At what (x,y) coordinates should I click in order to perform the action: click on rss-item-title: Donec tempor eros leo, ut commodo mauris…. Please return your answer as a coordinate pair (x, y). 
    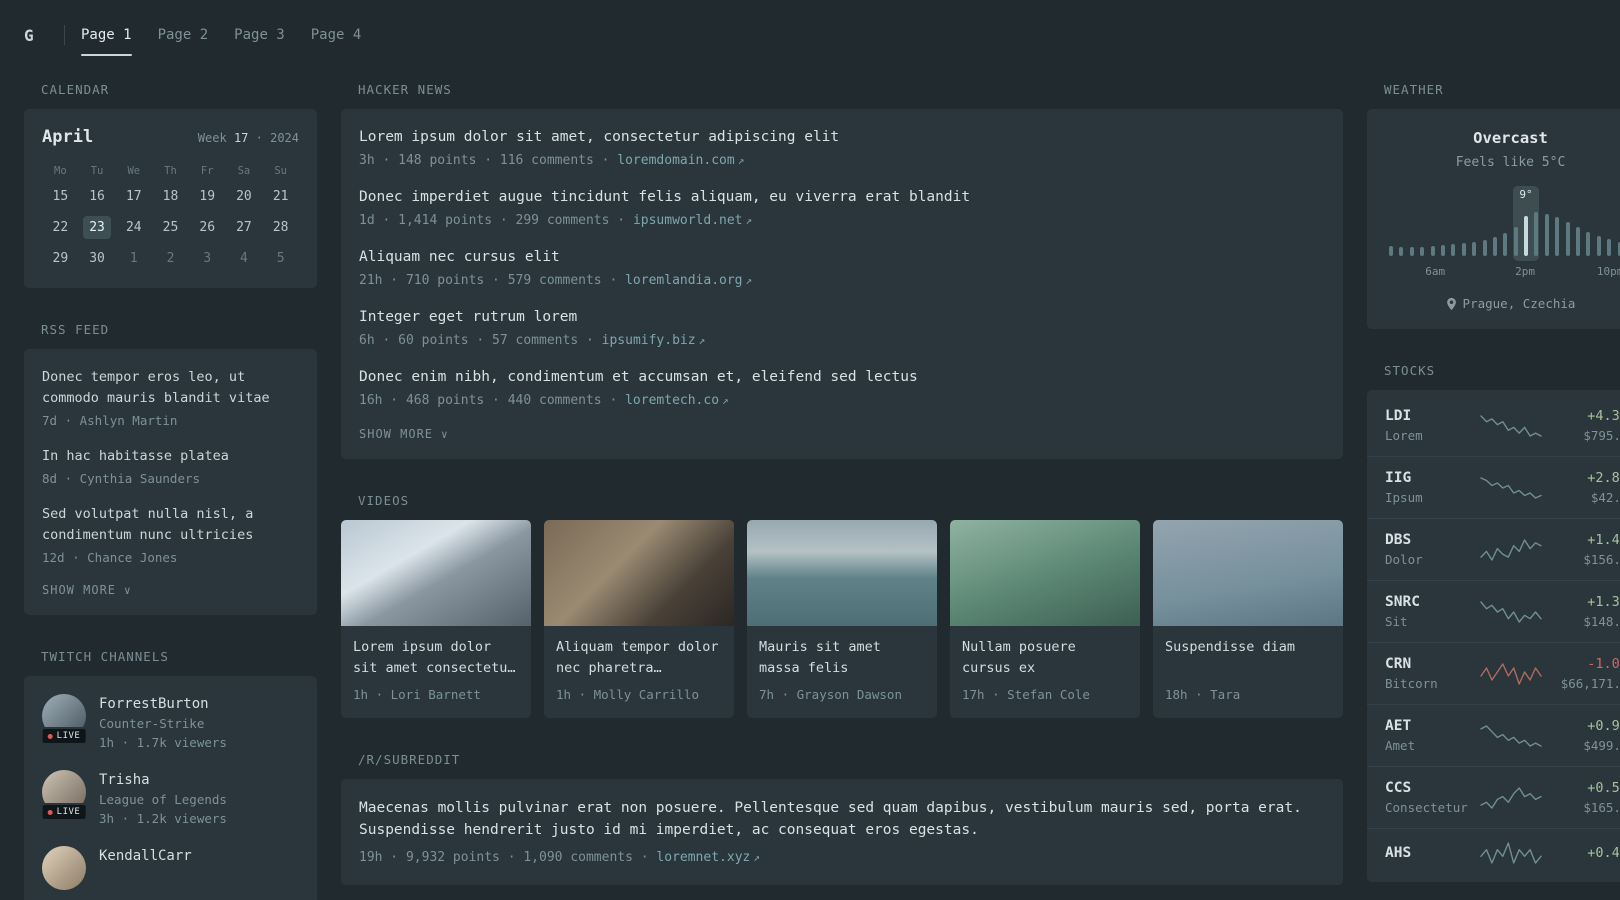
    Looking at the image, I should click on (170, 388).